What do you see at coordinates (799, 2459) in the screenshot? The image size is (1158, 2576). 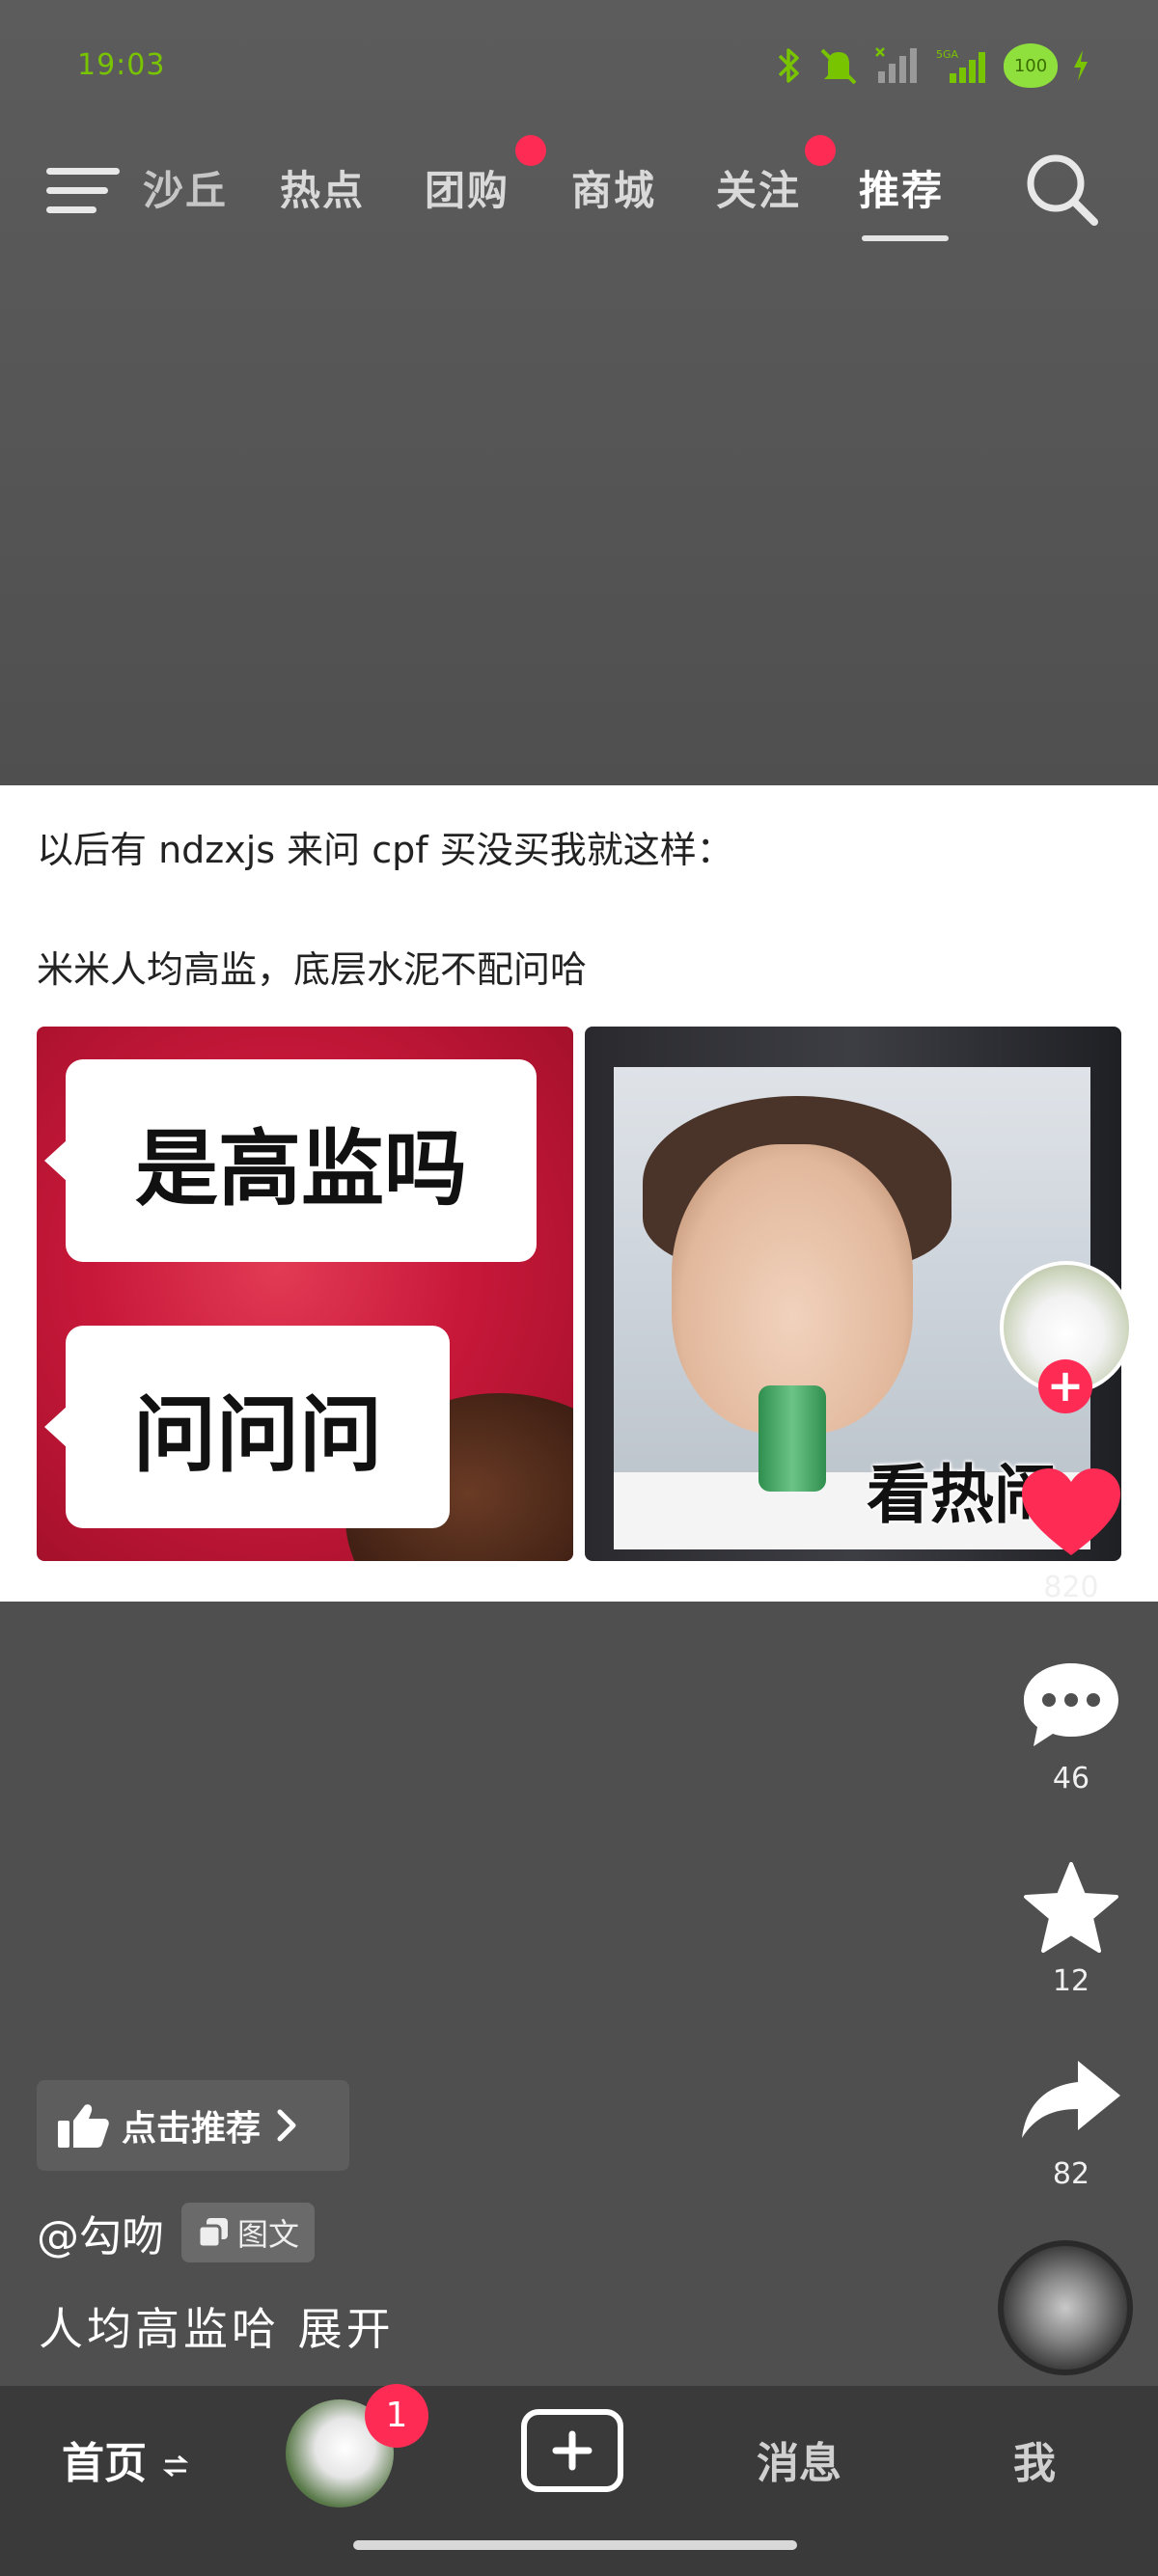 I see `nav-messages: 消息` at bounding box center [799, 2459].